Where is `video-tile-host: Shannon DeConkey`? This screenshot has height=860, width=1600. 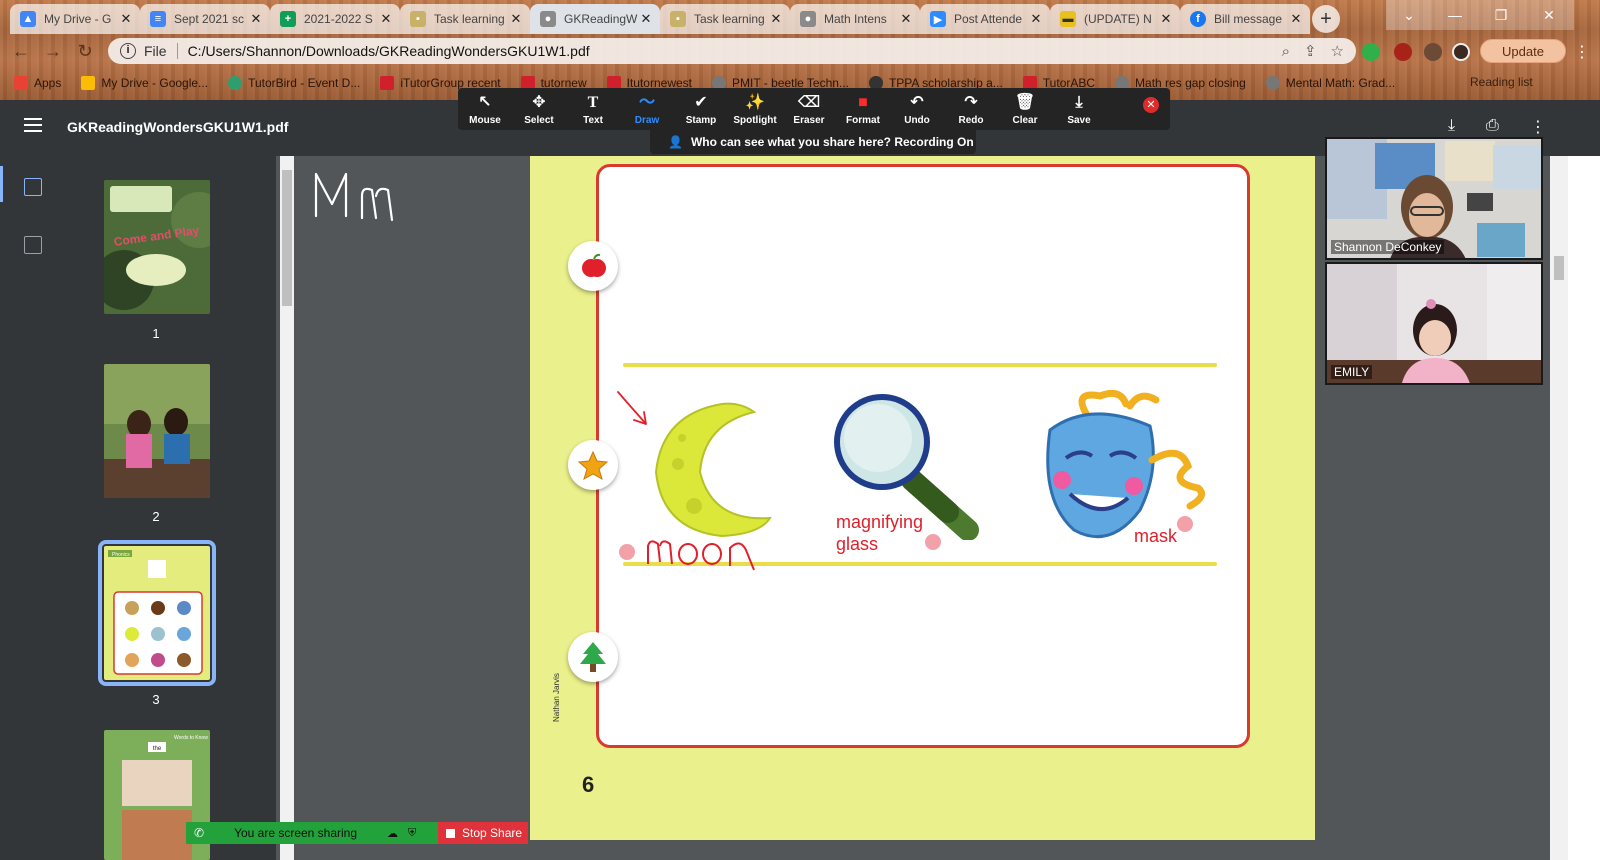 video-tile-host: Shannon DeConkey is located at coordinates (1434, 198).